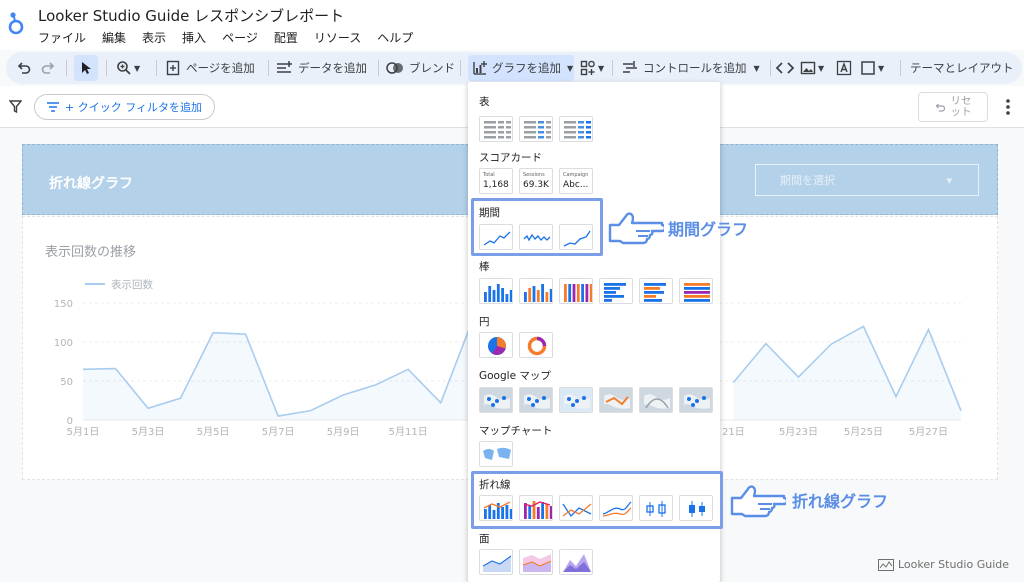  I want to click on google-map-option-icon, so click(616, 400).